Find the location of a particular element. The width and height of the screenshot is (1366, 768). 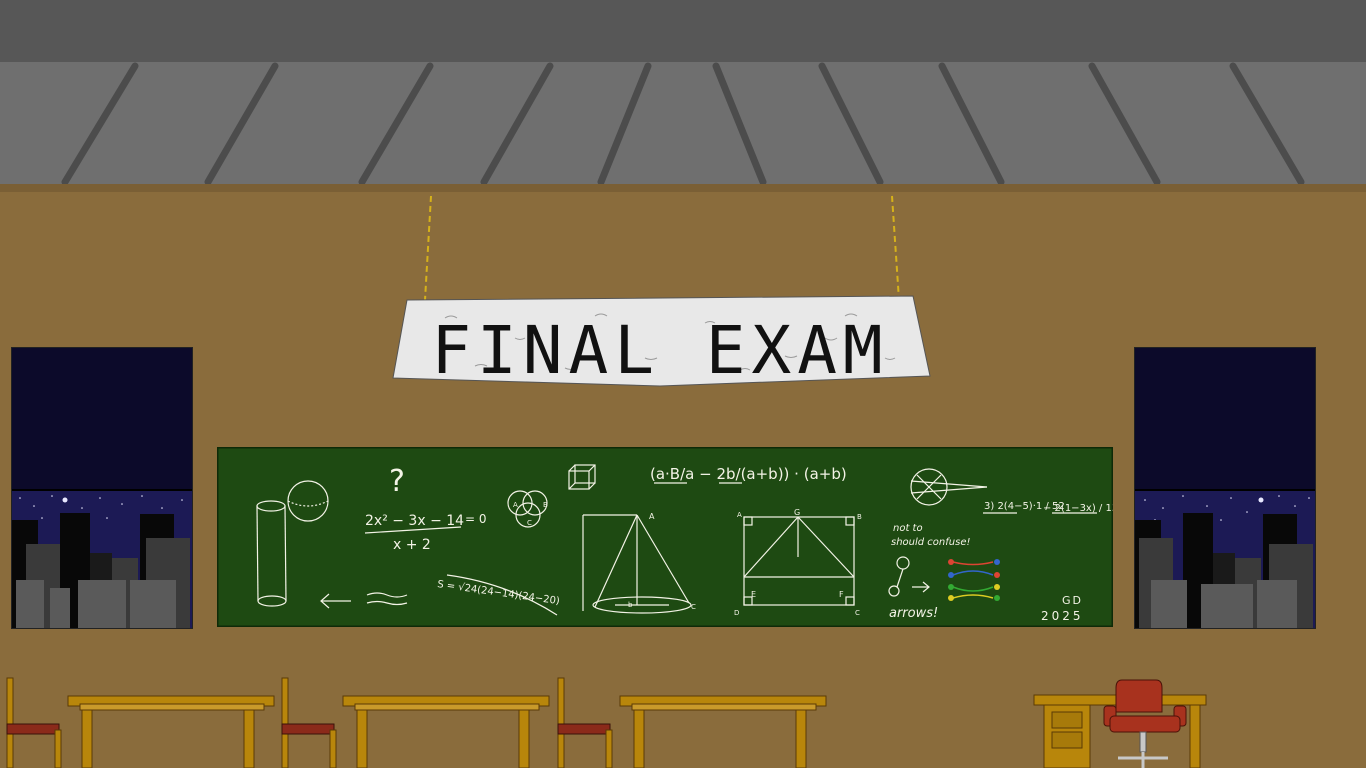

rect-label-d: D is located at coordinates (736, 613).